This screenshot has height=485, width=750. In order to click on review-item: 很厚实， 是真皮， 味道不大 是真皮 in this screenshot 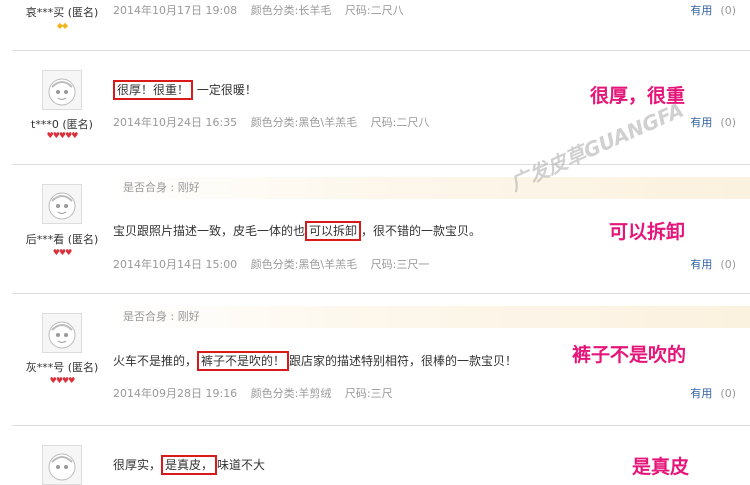, I will do `click(381, 455)`.